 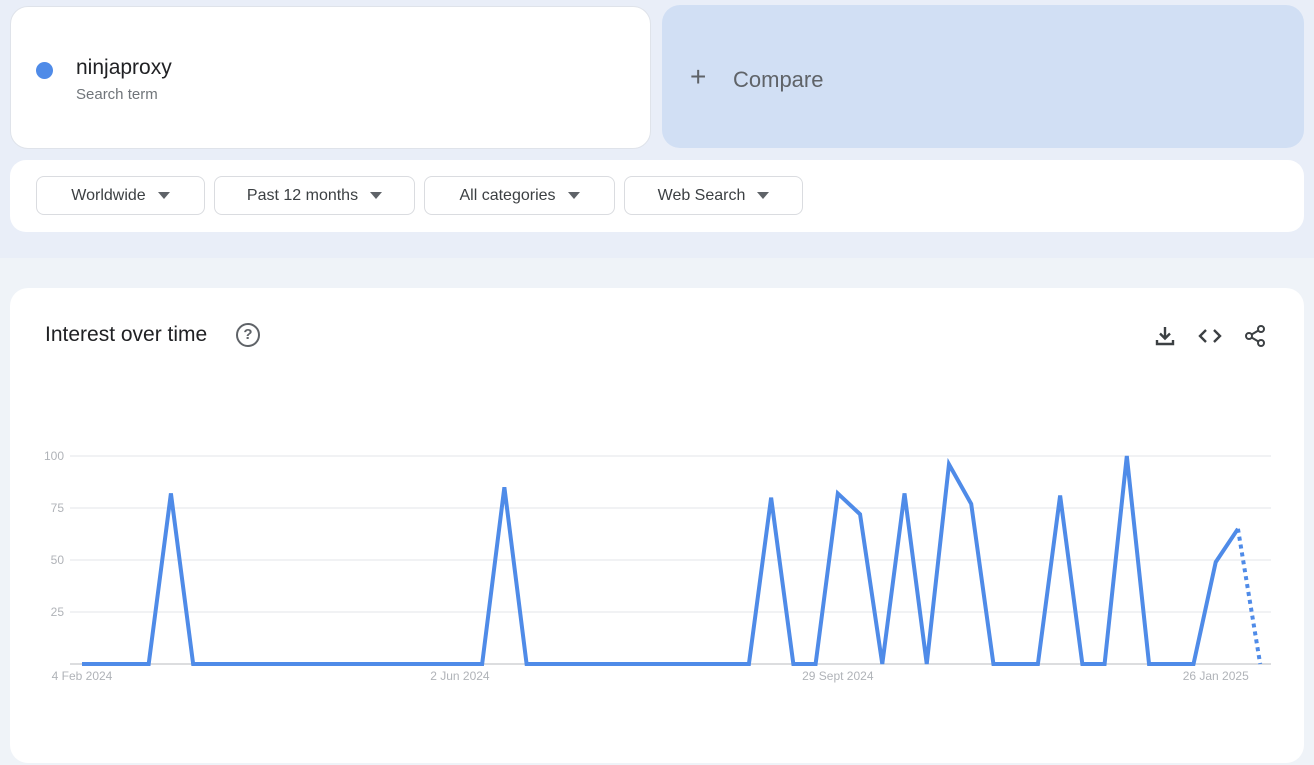 I want to click on y-tick-label: 100, so click(x=54, y=456).